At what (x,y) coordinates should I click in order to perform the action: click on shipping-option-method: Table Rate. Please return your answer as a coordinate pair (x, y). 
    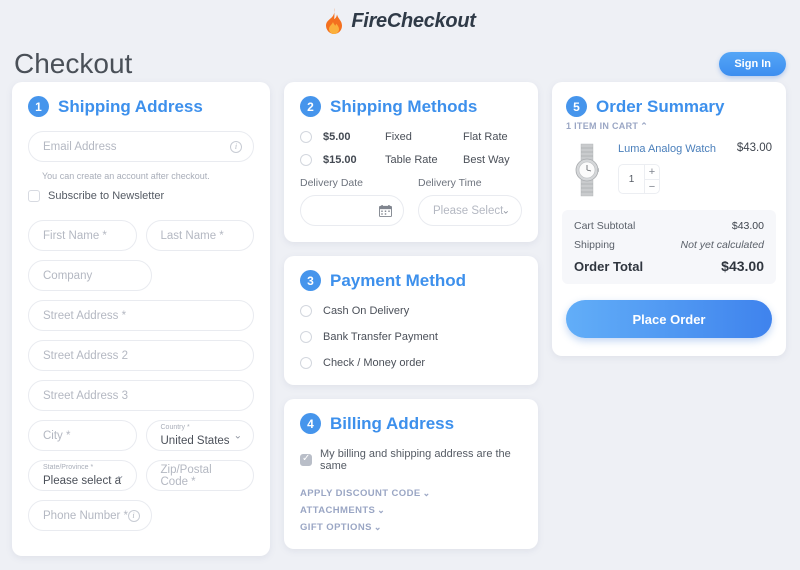
    Looking at the image, I should click on (411, 160).